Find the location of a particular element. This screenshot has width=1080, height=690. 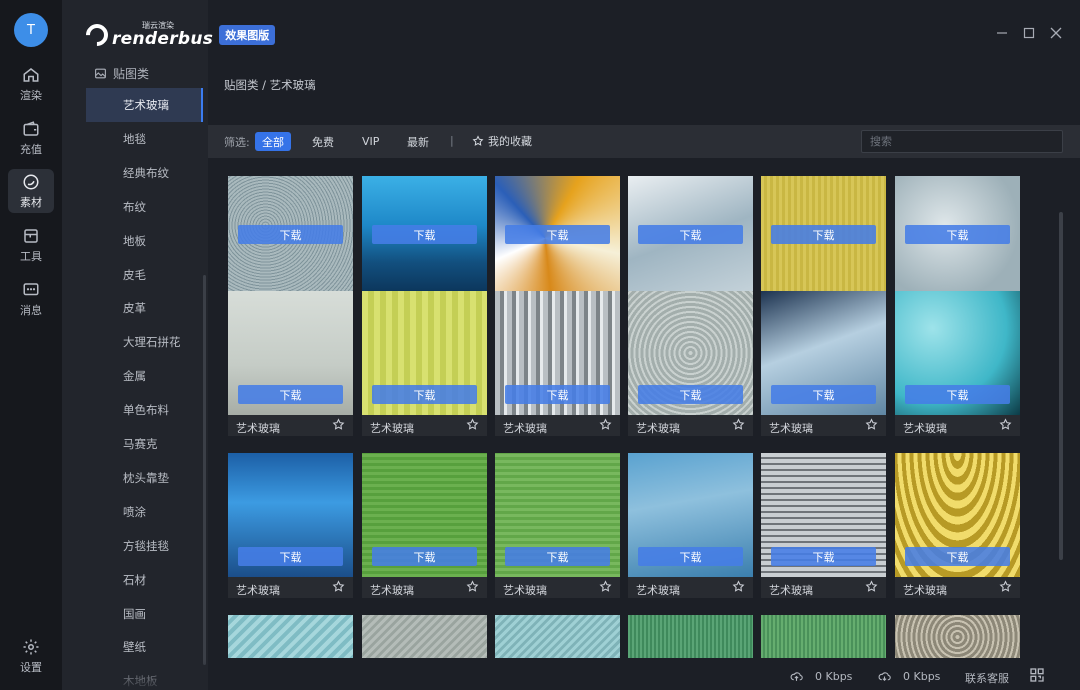

minimize-button is located at coordinates (1002, 33).